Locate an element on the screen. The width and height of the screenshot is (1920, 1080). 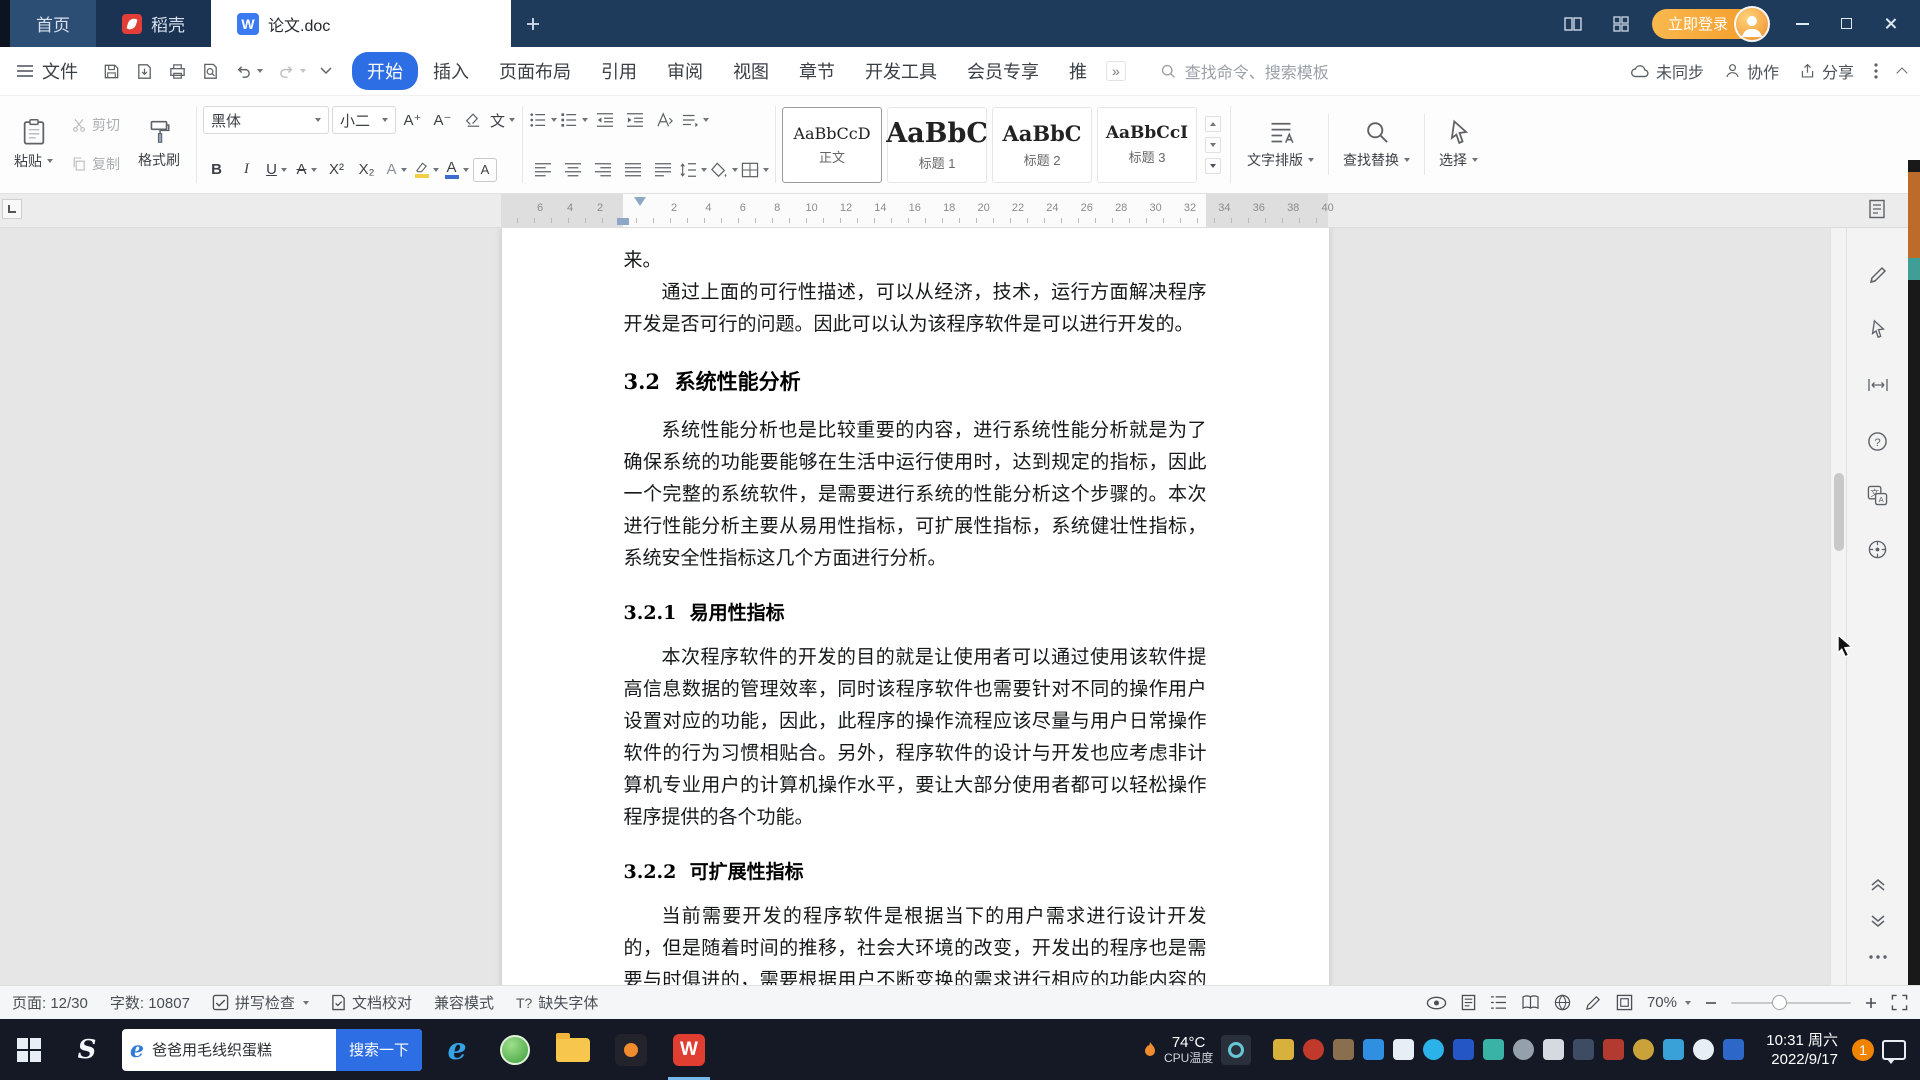
new-tab-button is located at coordinates (533, 23).